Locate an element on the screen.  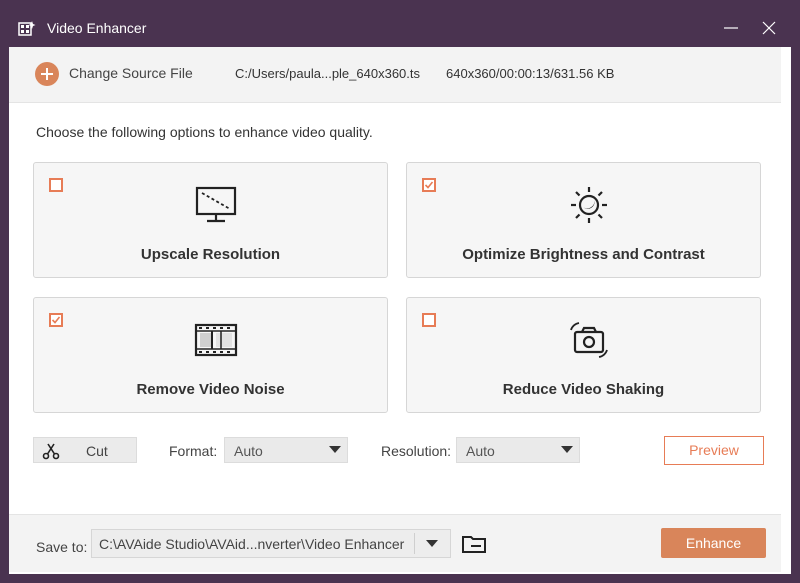
brightness-icon is located at coordinates (589, 205).